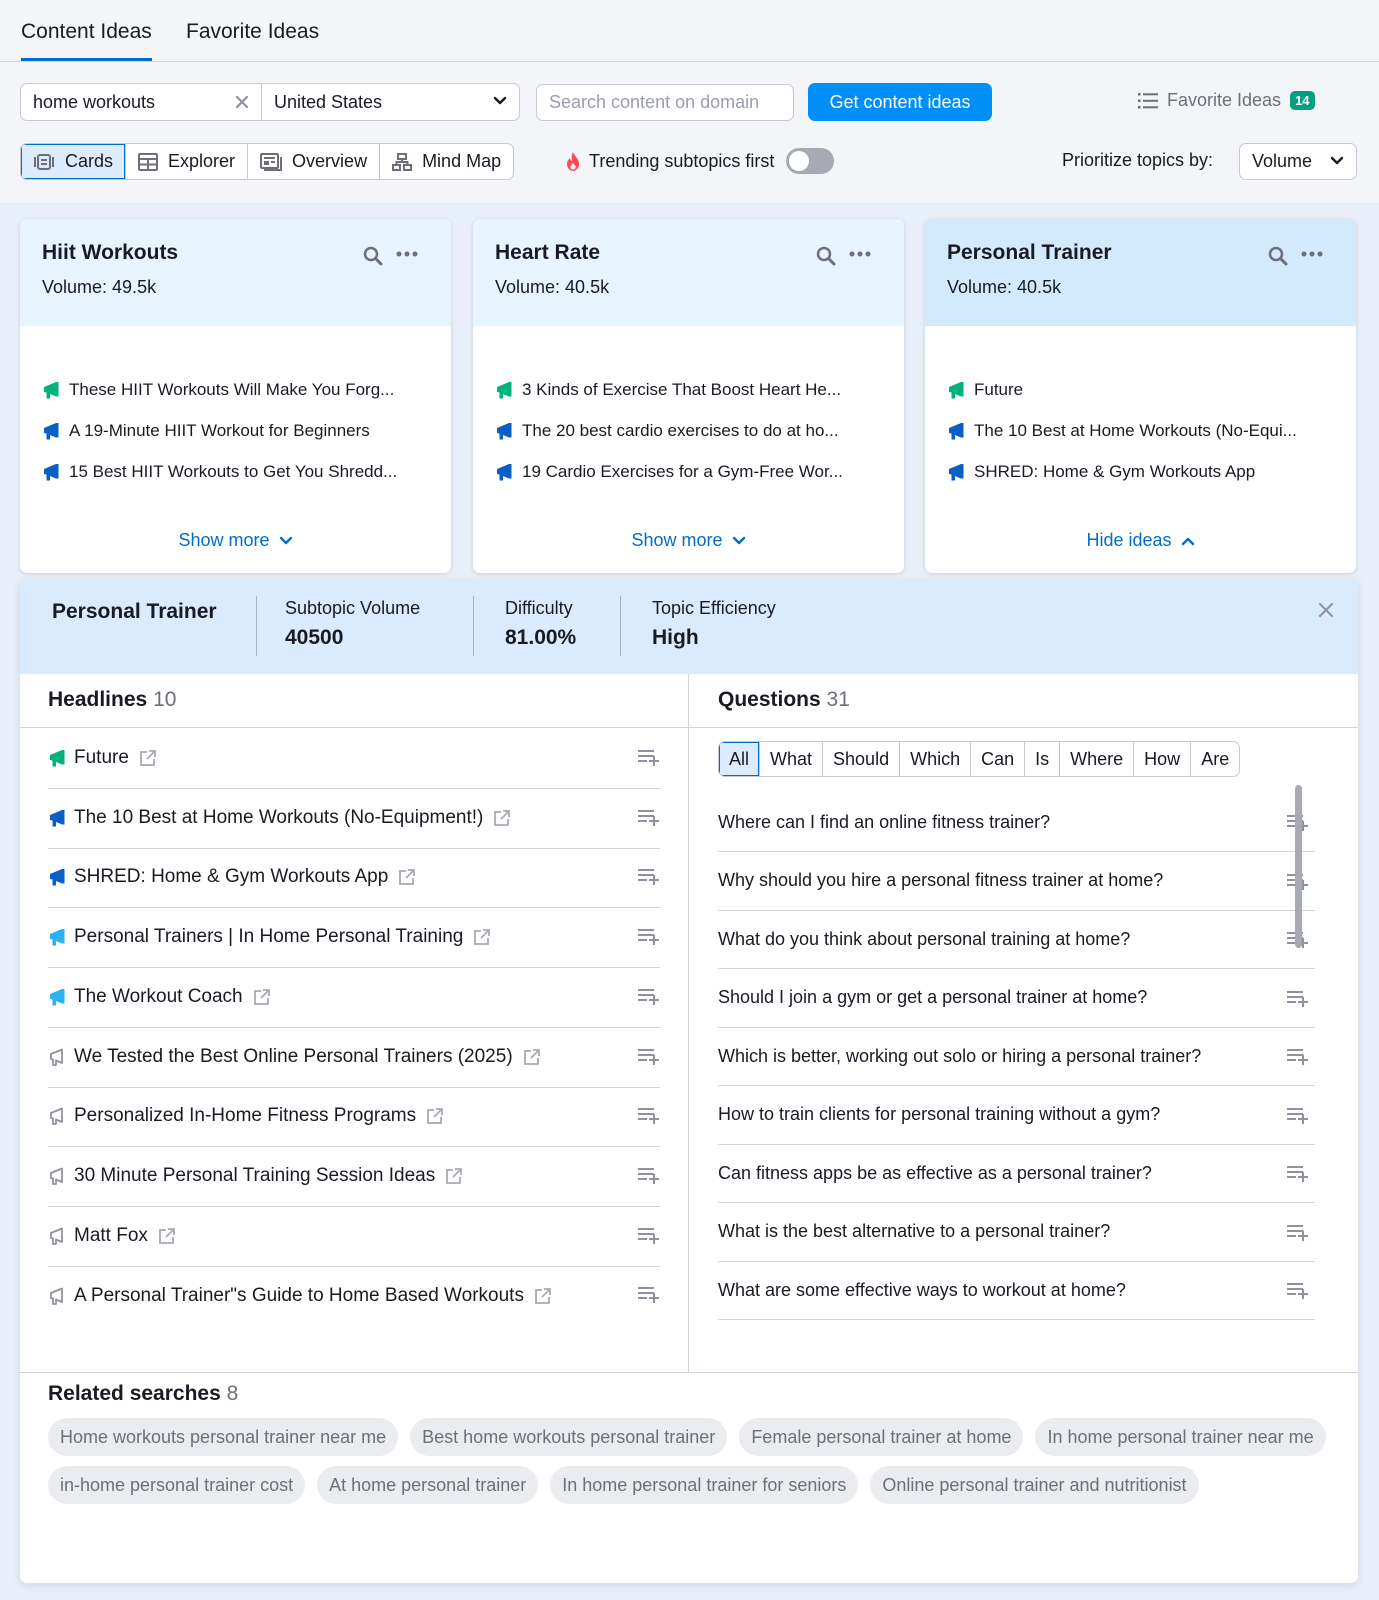  I want to click on tab-content-ideas: Content Ideas, so click(86, 40).